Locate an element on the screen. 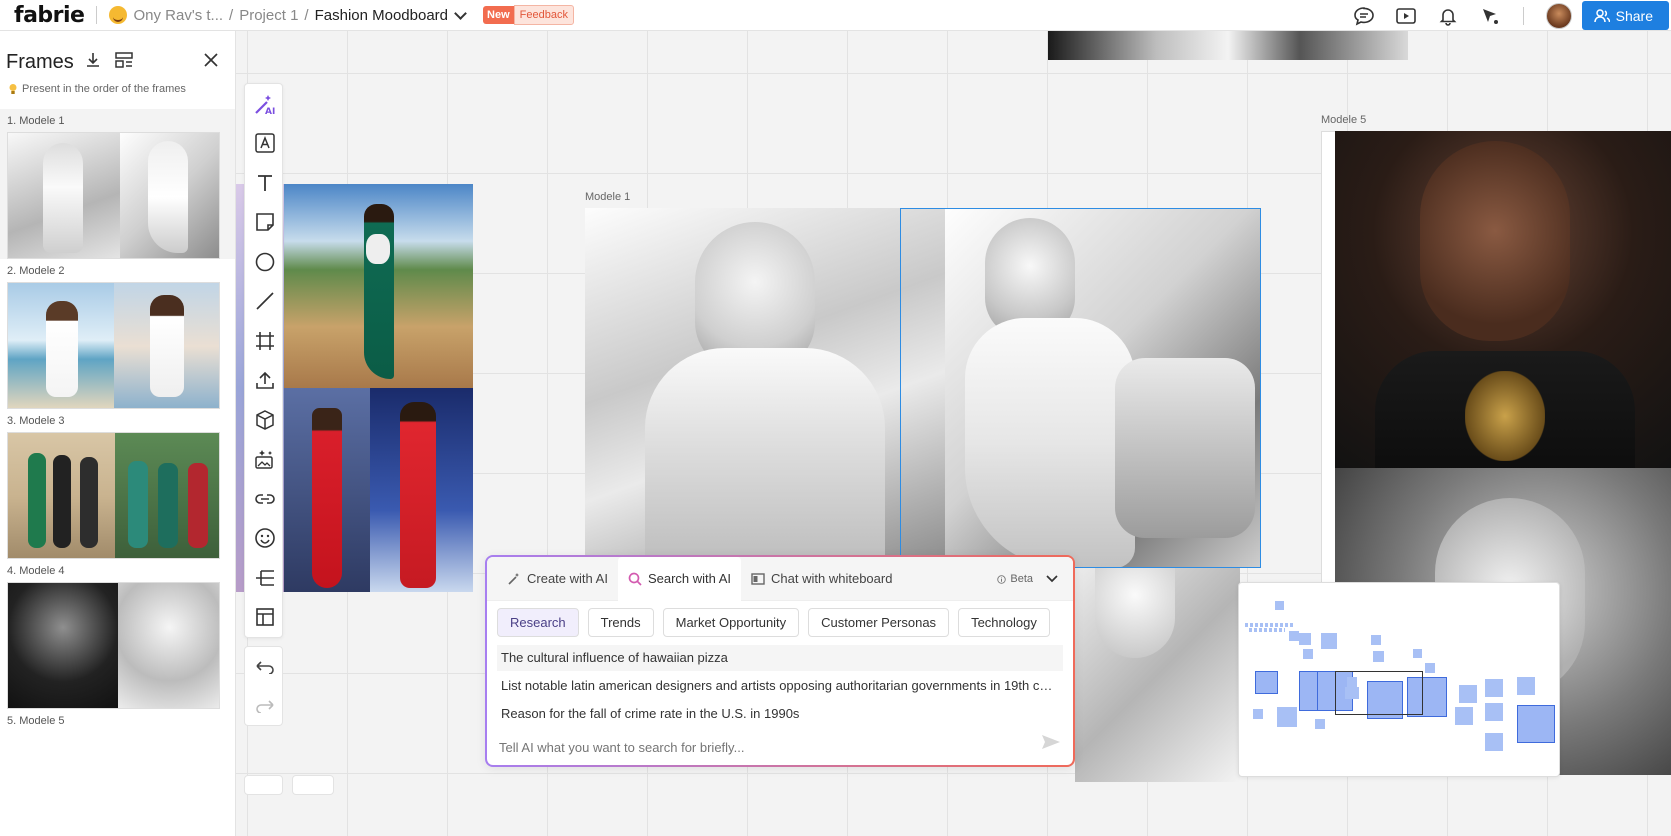 The height and width of the screenshot is (836, 1671). frame-list-item: 2. Modele 2 is located at coordinates (117, 334).